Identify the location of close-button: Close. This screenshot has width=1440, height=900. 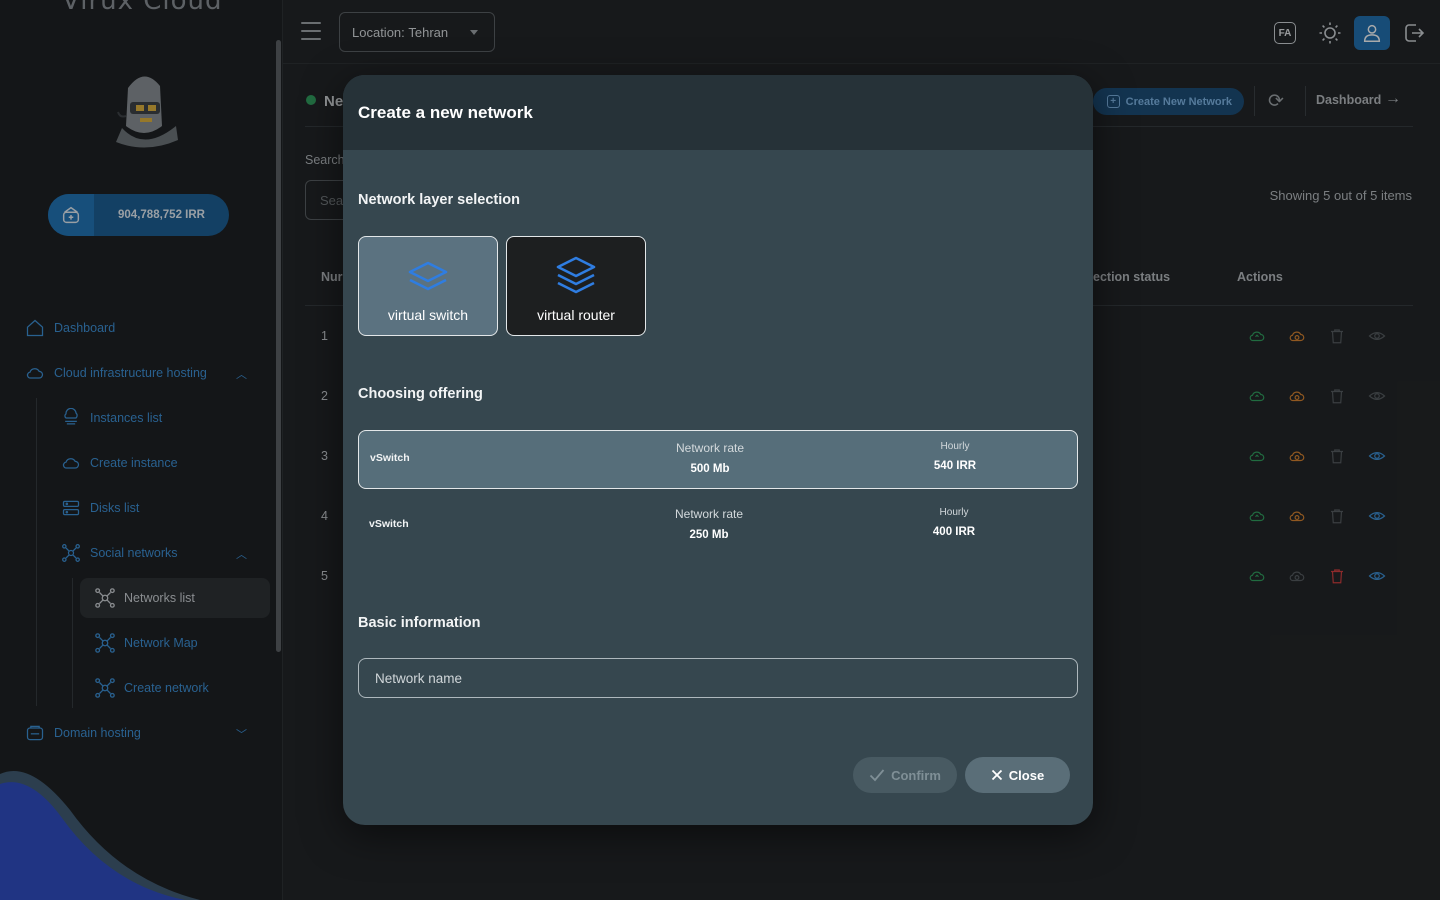
(1017, 775).